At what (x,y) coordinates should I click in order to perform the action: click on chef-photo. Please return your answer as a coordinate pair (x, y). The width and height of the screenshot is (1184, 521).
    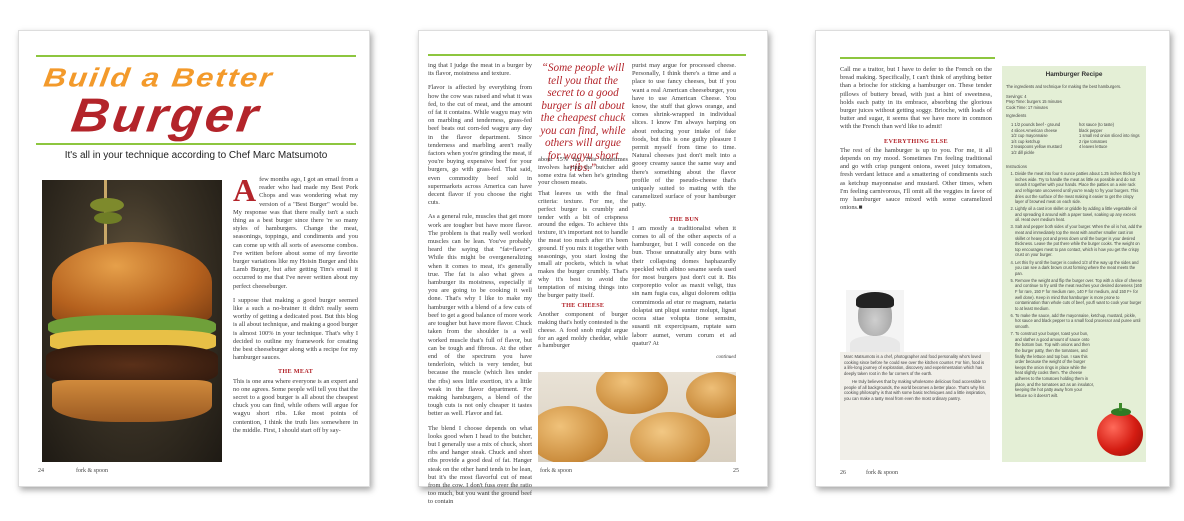
    Looking at the image, I should click on (875, 321).